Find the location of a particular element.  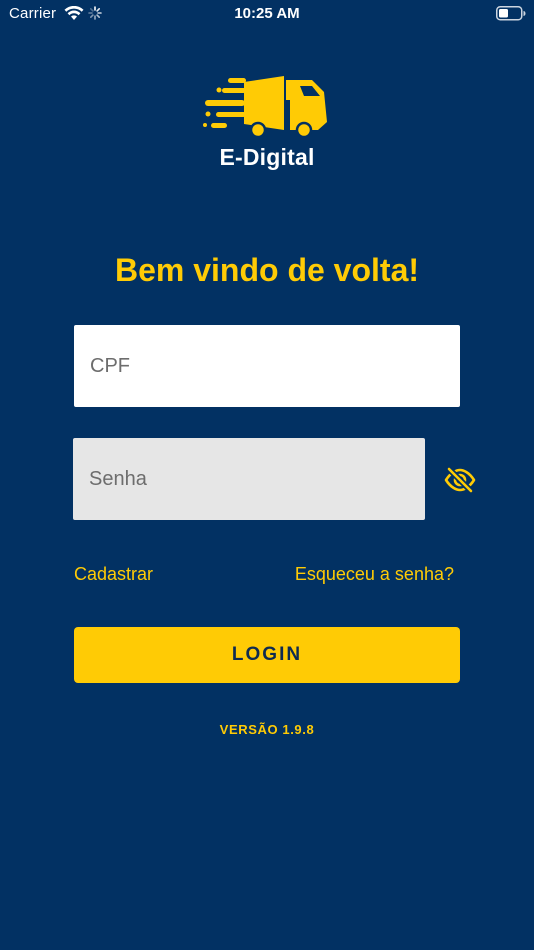

logo-wordmark: E-Digital is located at coordinates (267, 157).